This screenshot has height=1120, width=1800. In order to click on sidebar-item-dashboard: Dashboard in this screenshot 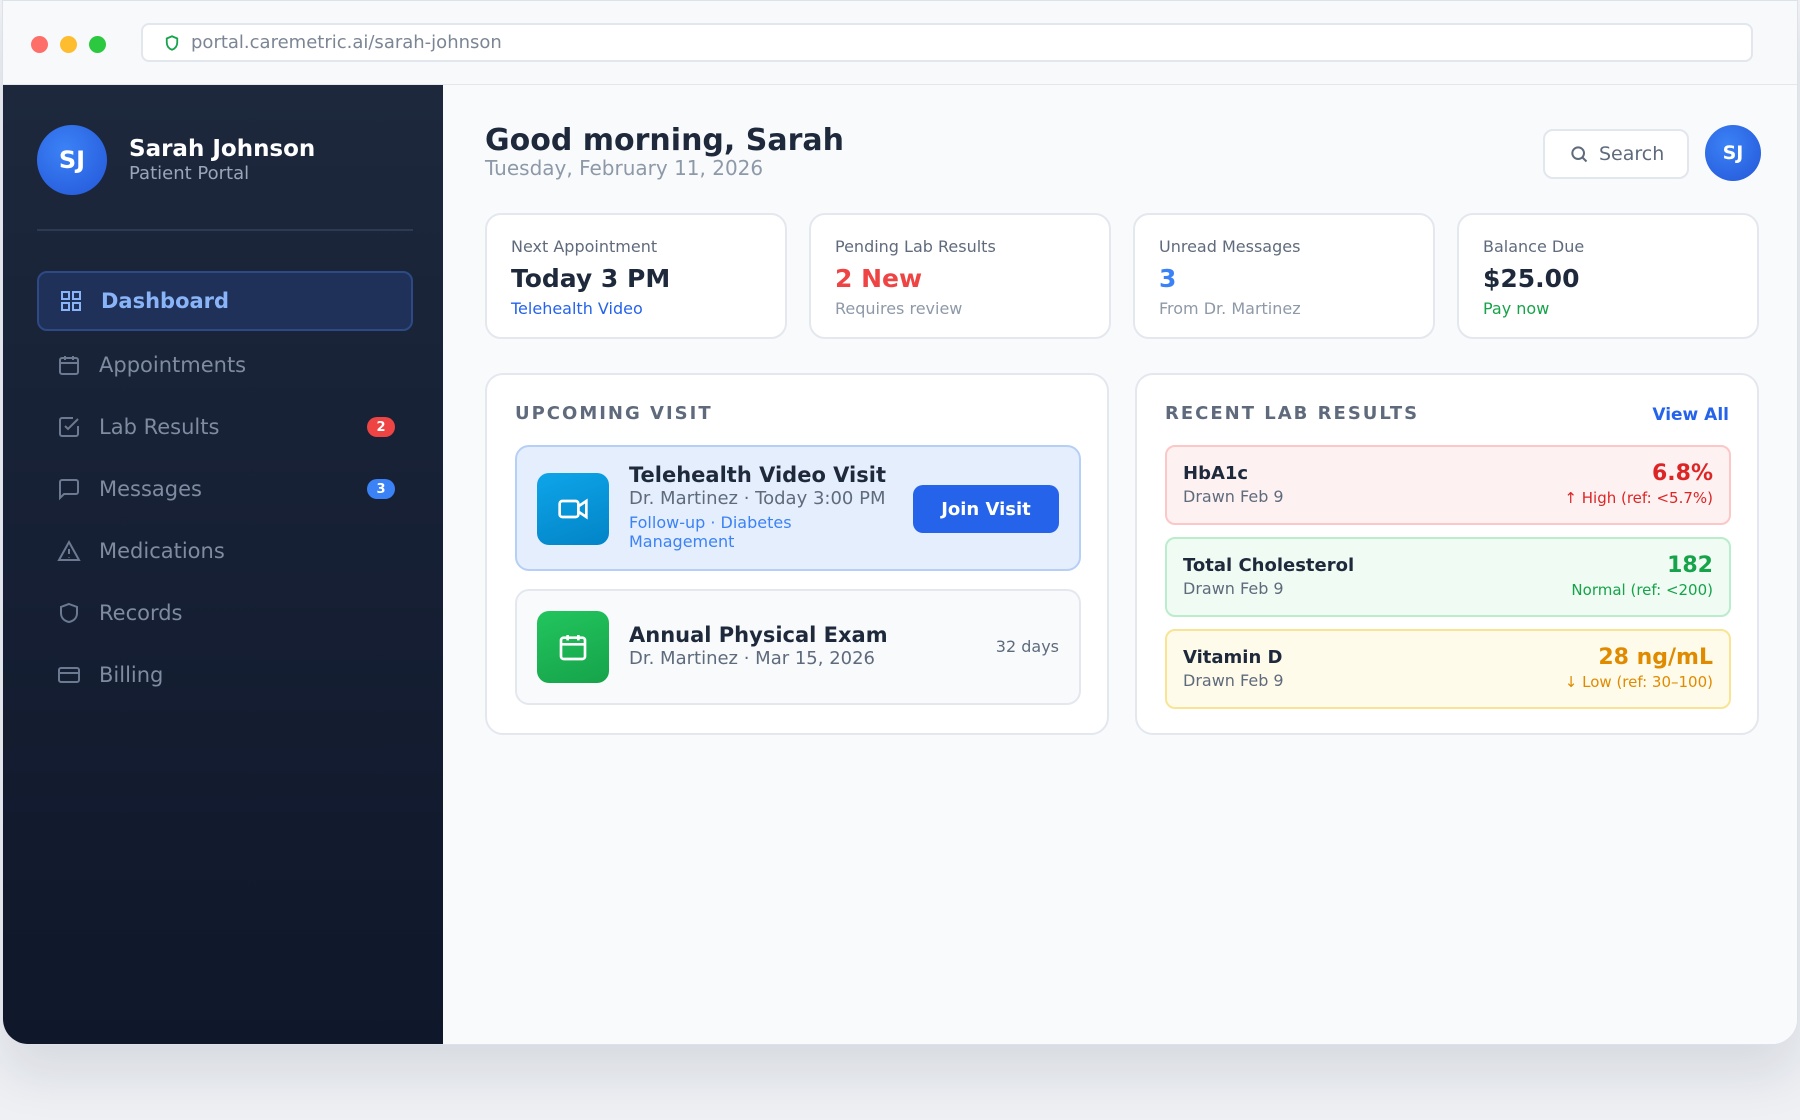, I will do `click(225, 301)`.